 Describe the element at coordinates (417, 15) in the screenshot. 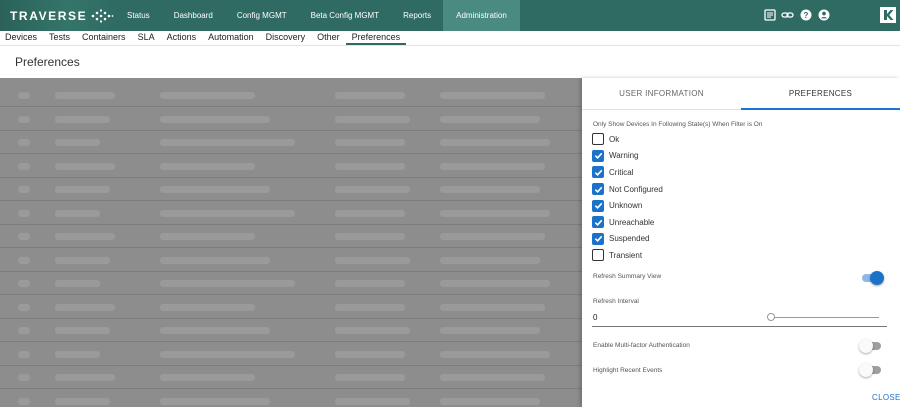

I see `nav-reports: Reports` at that location.